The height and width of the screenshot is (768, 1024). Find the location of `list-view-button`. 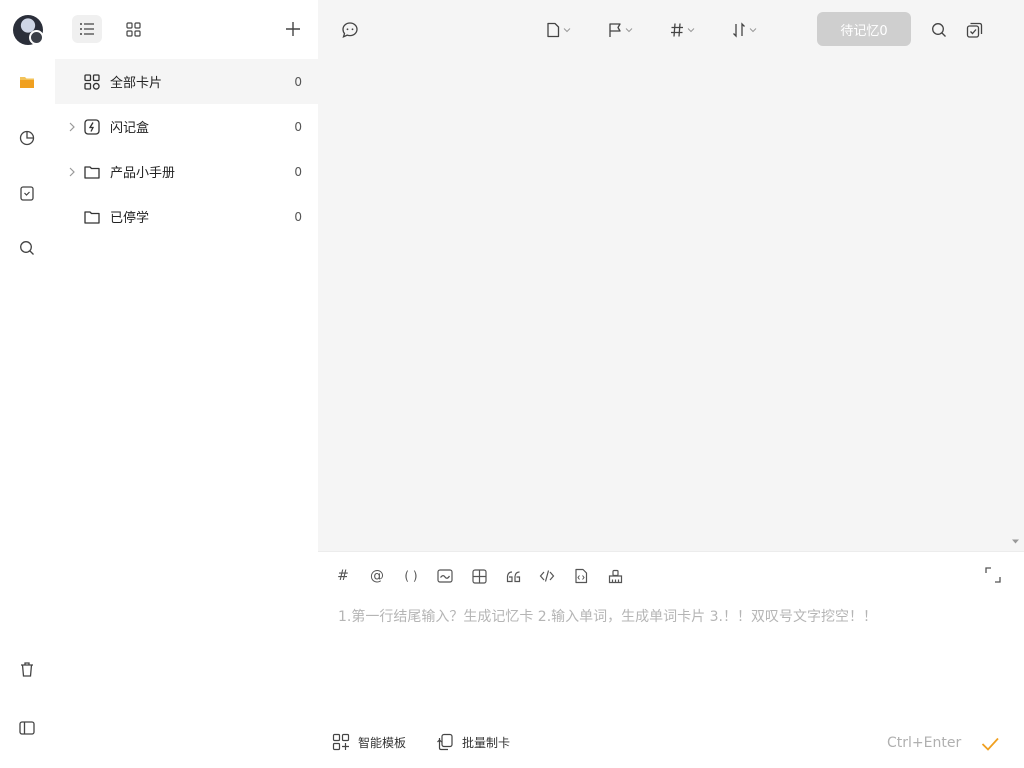

list-view-button is located at coordinates (87, 29).